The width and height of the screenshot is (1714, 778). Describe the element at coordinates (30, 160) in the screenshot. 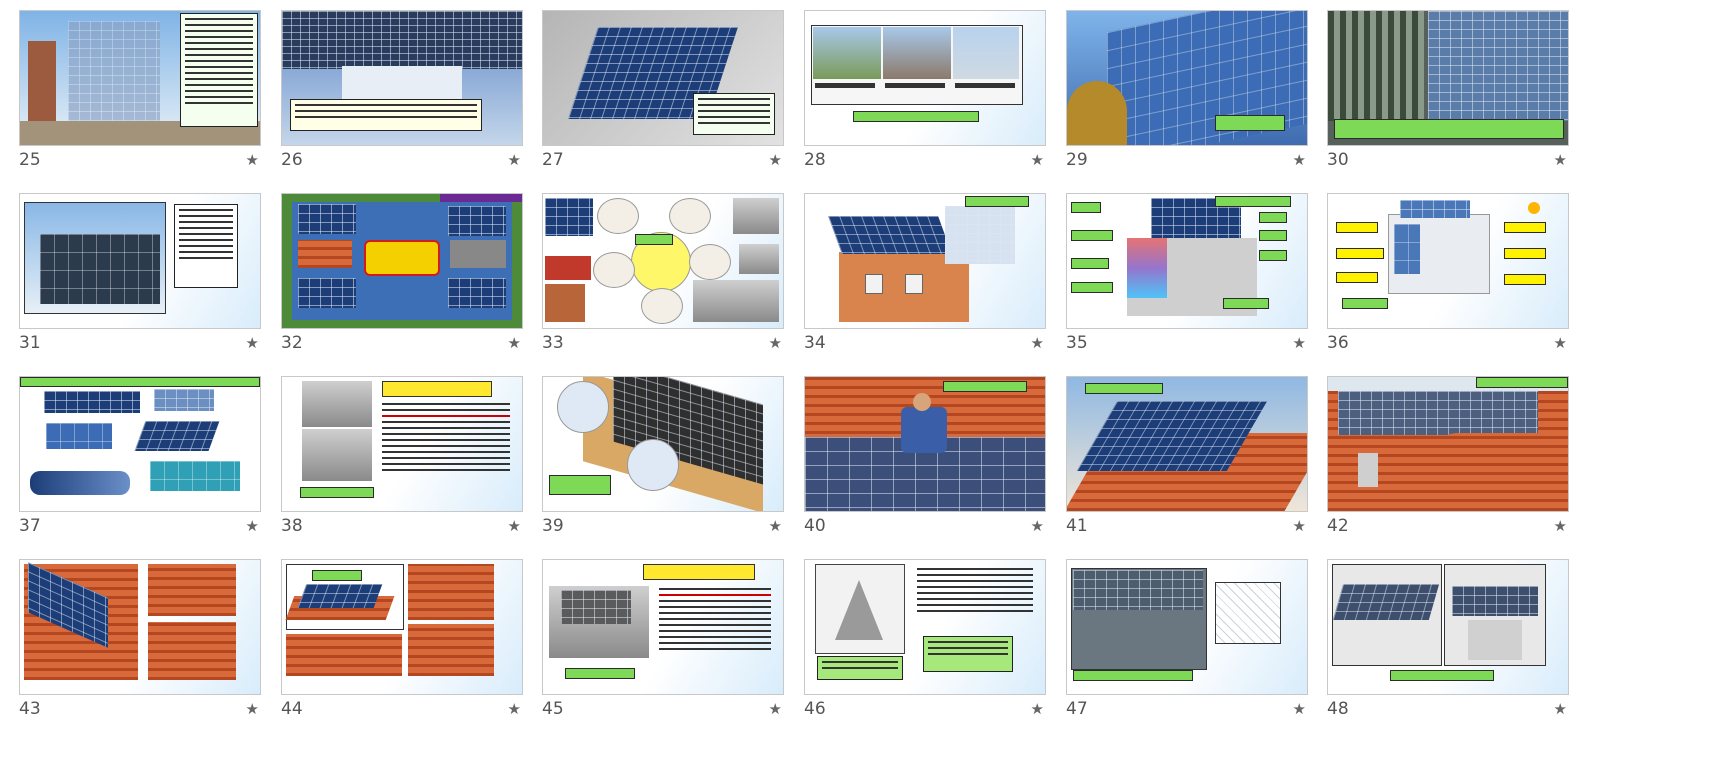

I see `slide-number: 25` at that location.